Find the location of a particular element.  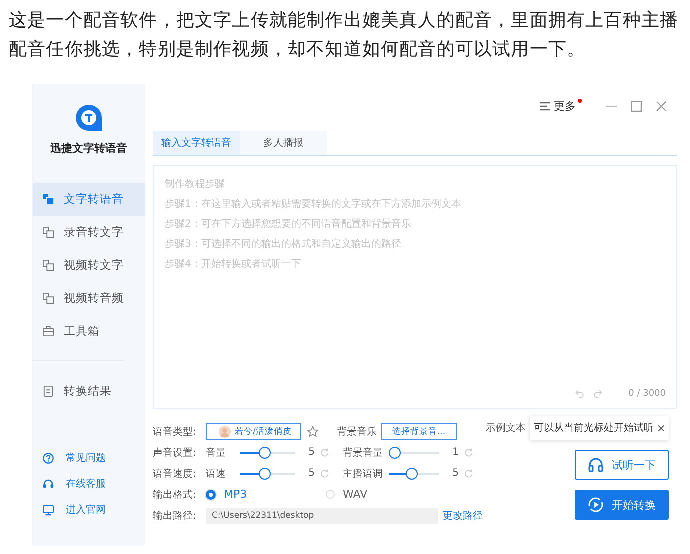

monitor-icon is located at coordinates (48, 510).